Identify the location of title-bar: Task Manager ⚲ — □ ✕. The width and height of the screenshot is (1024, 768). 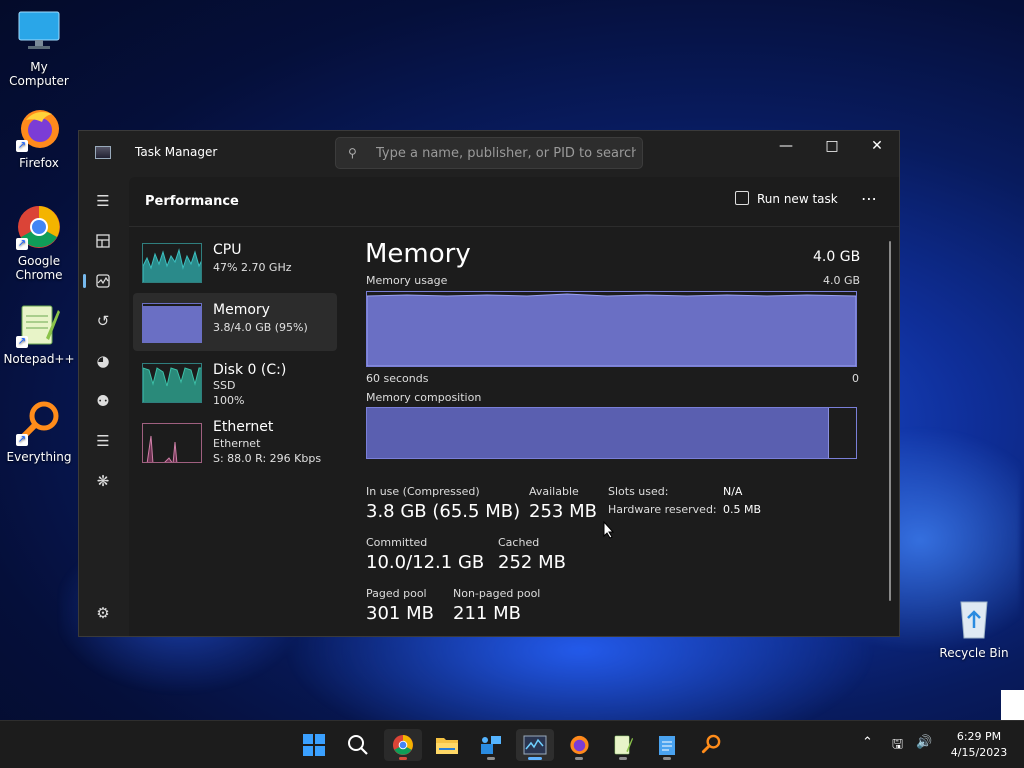
(489, 154).